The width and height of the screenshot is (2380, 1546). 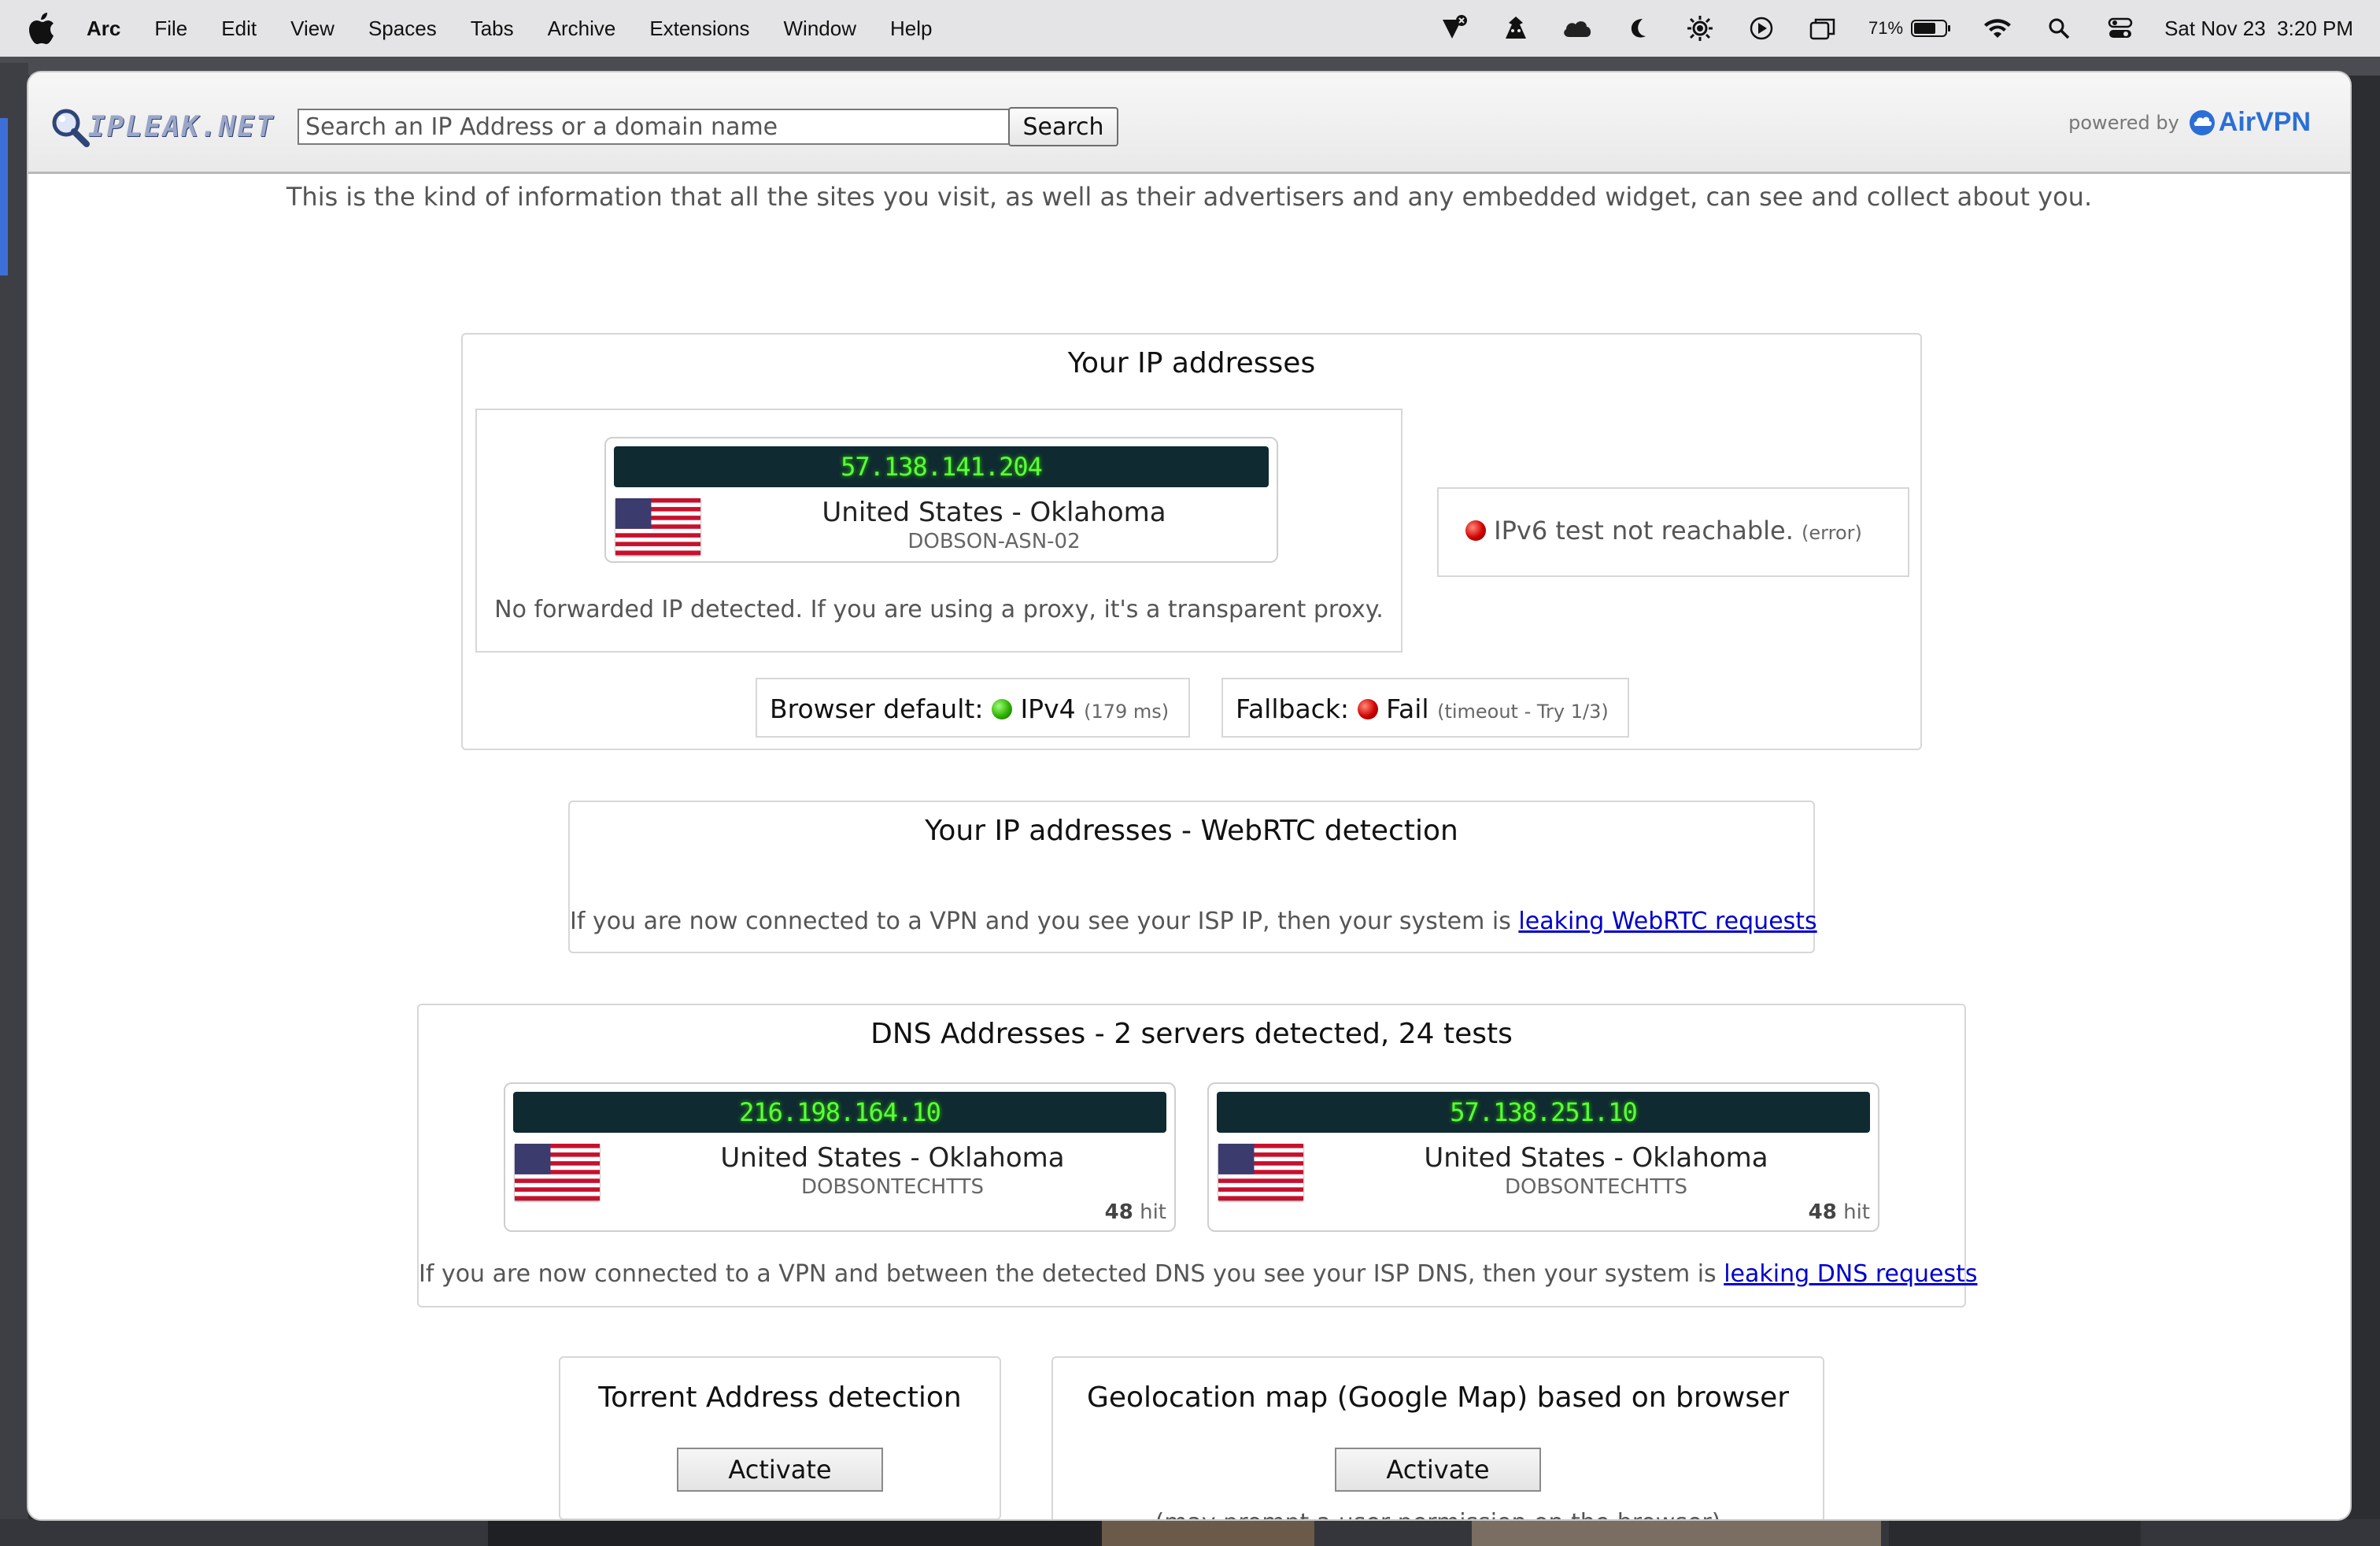 I want to click on logo-text: IPLEAK.NET, so click(x=181, y=127).